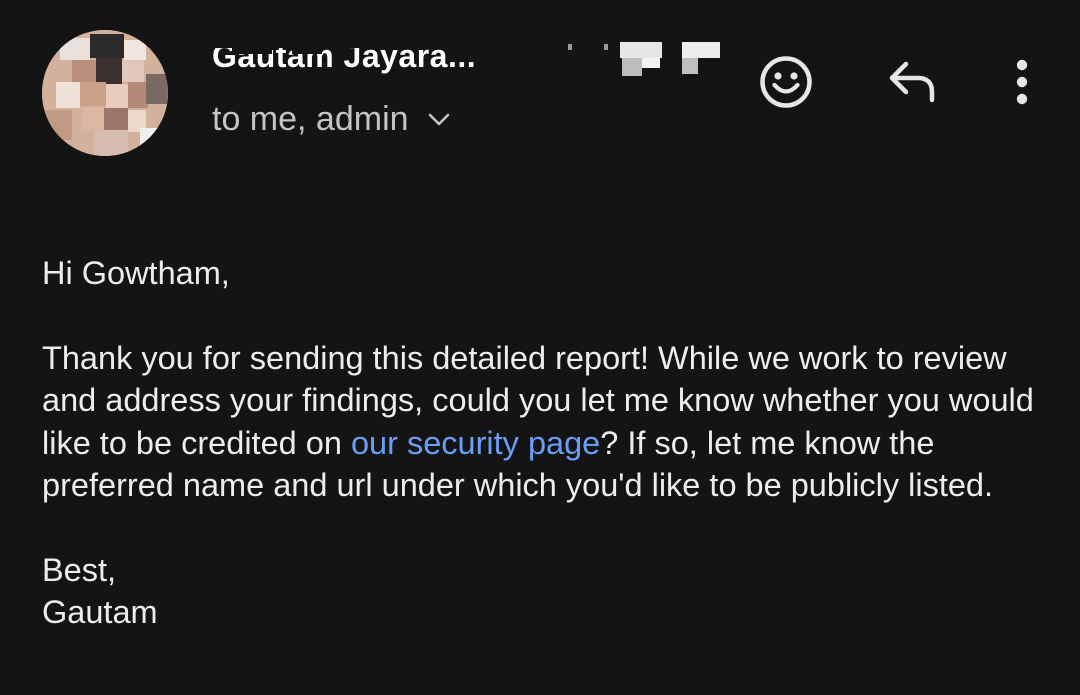 Image resolution: width=1080 pixels, height=695 pixels. Describe the element at coordinates (79, 569) in the screenshot. I see `email-signoff: Best,` at that location.